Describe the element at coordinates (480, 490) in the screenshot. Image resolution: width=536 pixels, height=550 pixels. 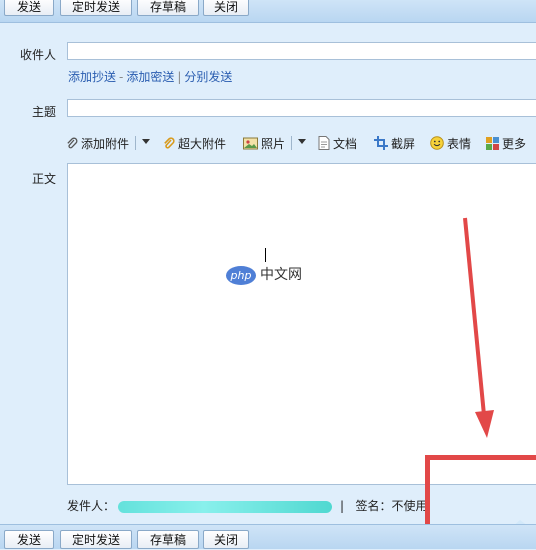
I see `annotation-highlight-box` at that location.